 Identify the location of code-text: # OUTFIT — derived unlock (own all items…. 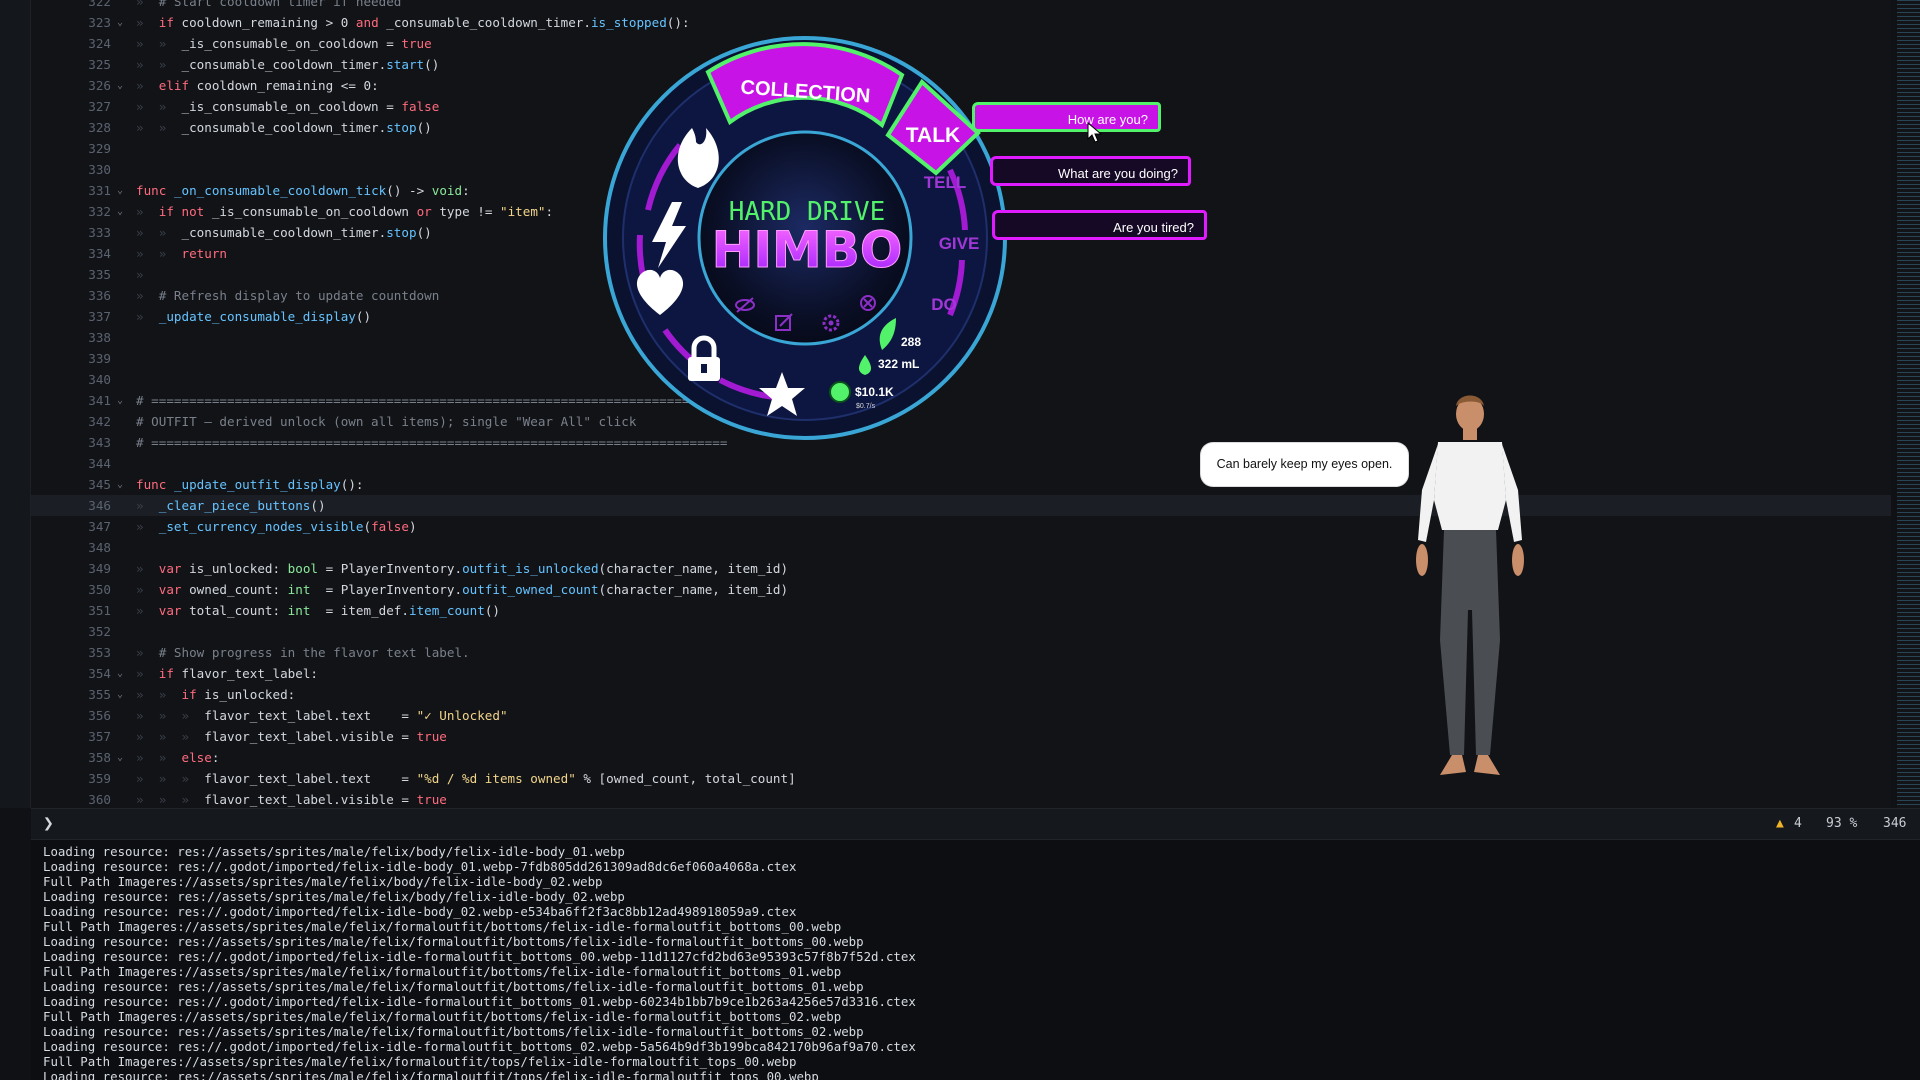
(386, 421).